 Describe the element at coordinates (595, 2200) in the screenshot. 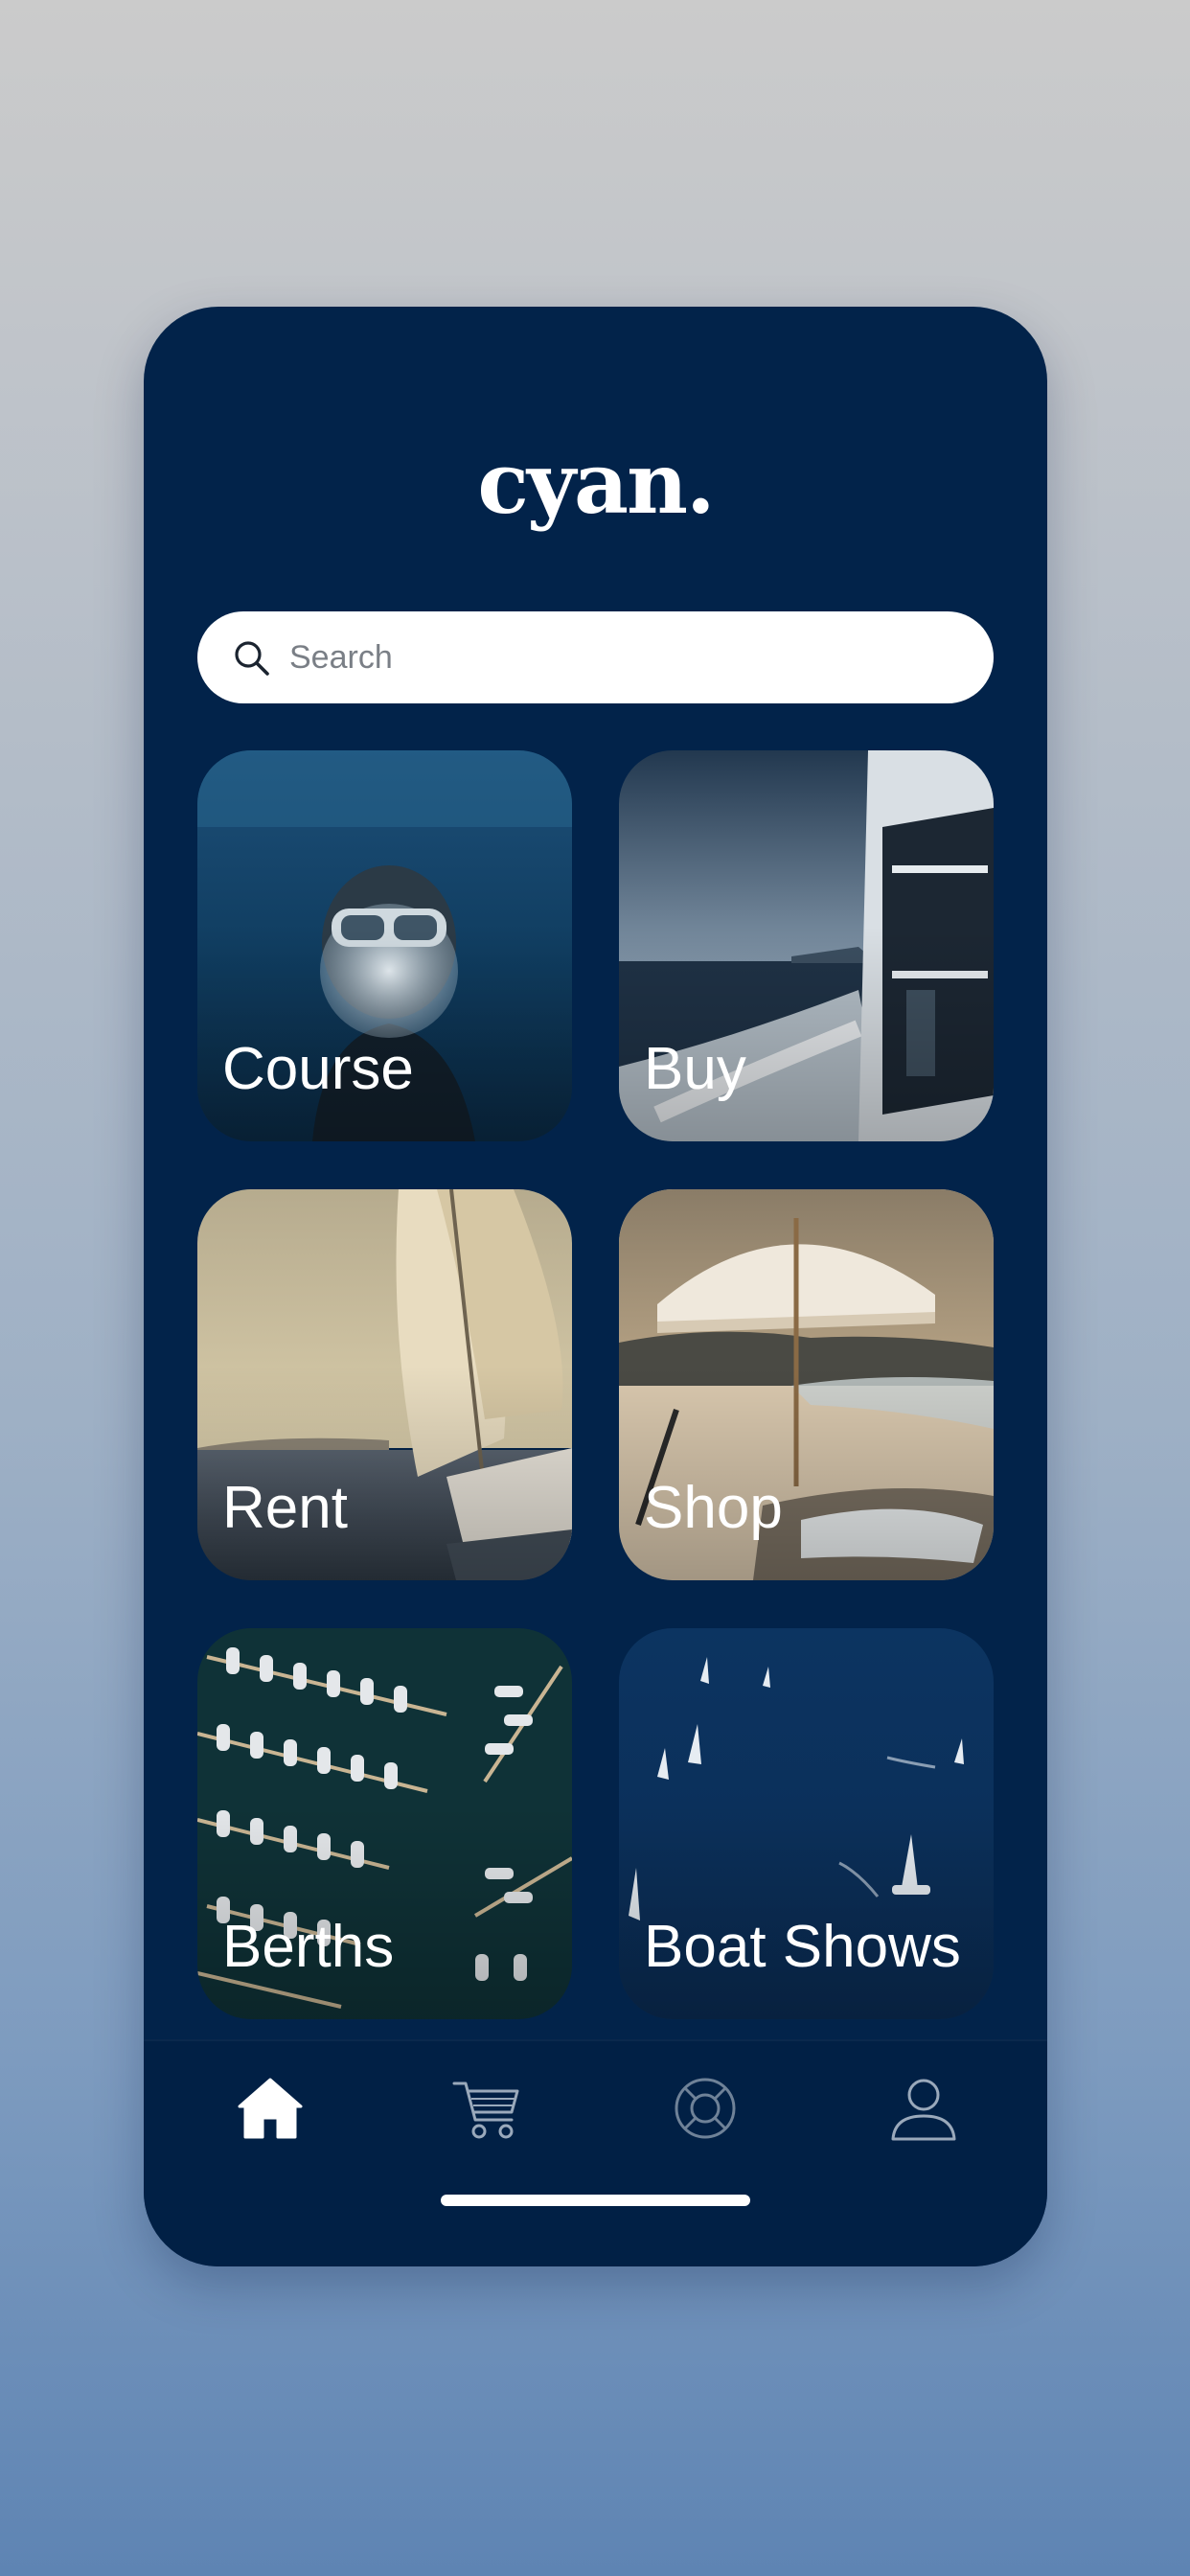

I see `home-indicator` at that location.